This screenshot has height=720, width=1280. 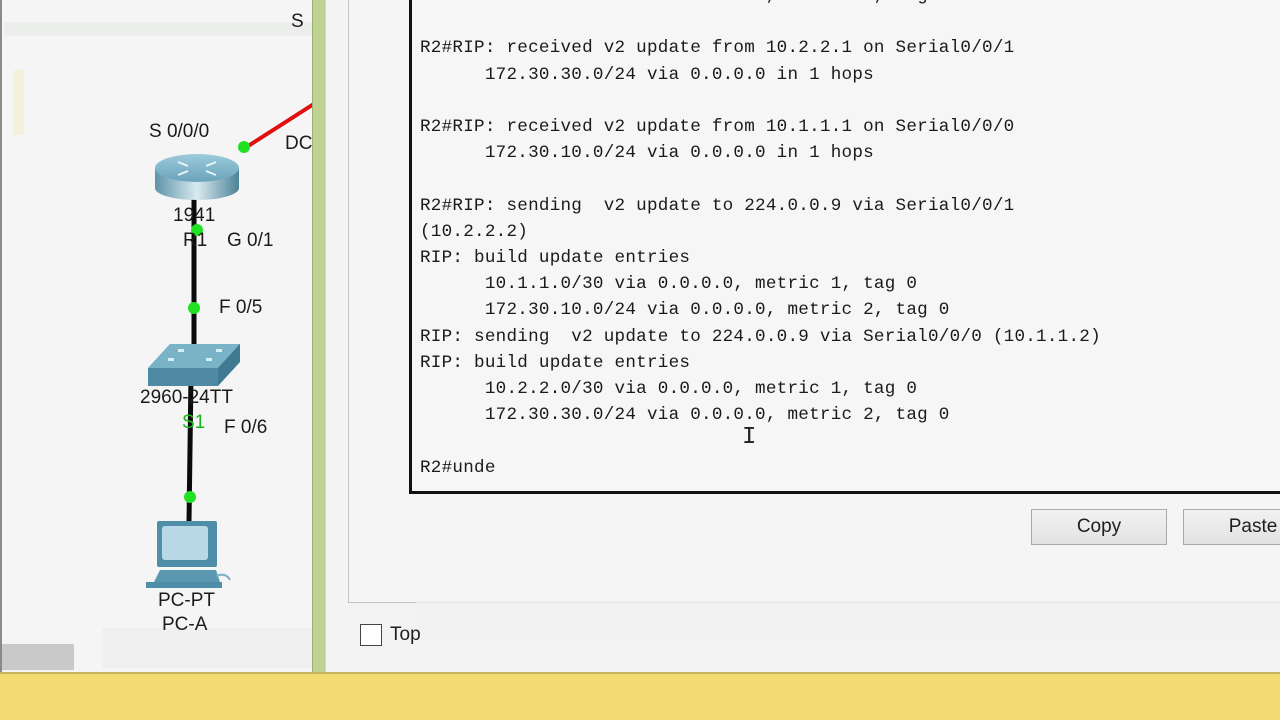 What do you see at coordinates (234, 343) in the screenshot?
I see `topology-canvas` at bounding box center [234, 343].